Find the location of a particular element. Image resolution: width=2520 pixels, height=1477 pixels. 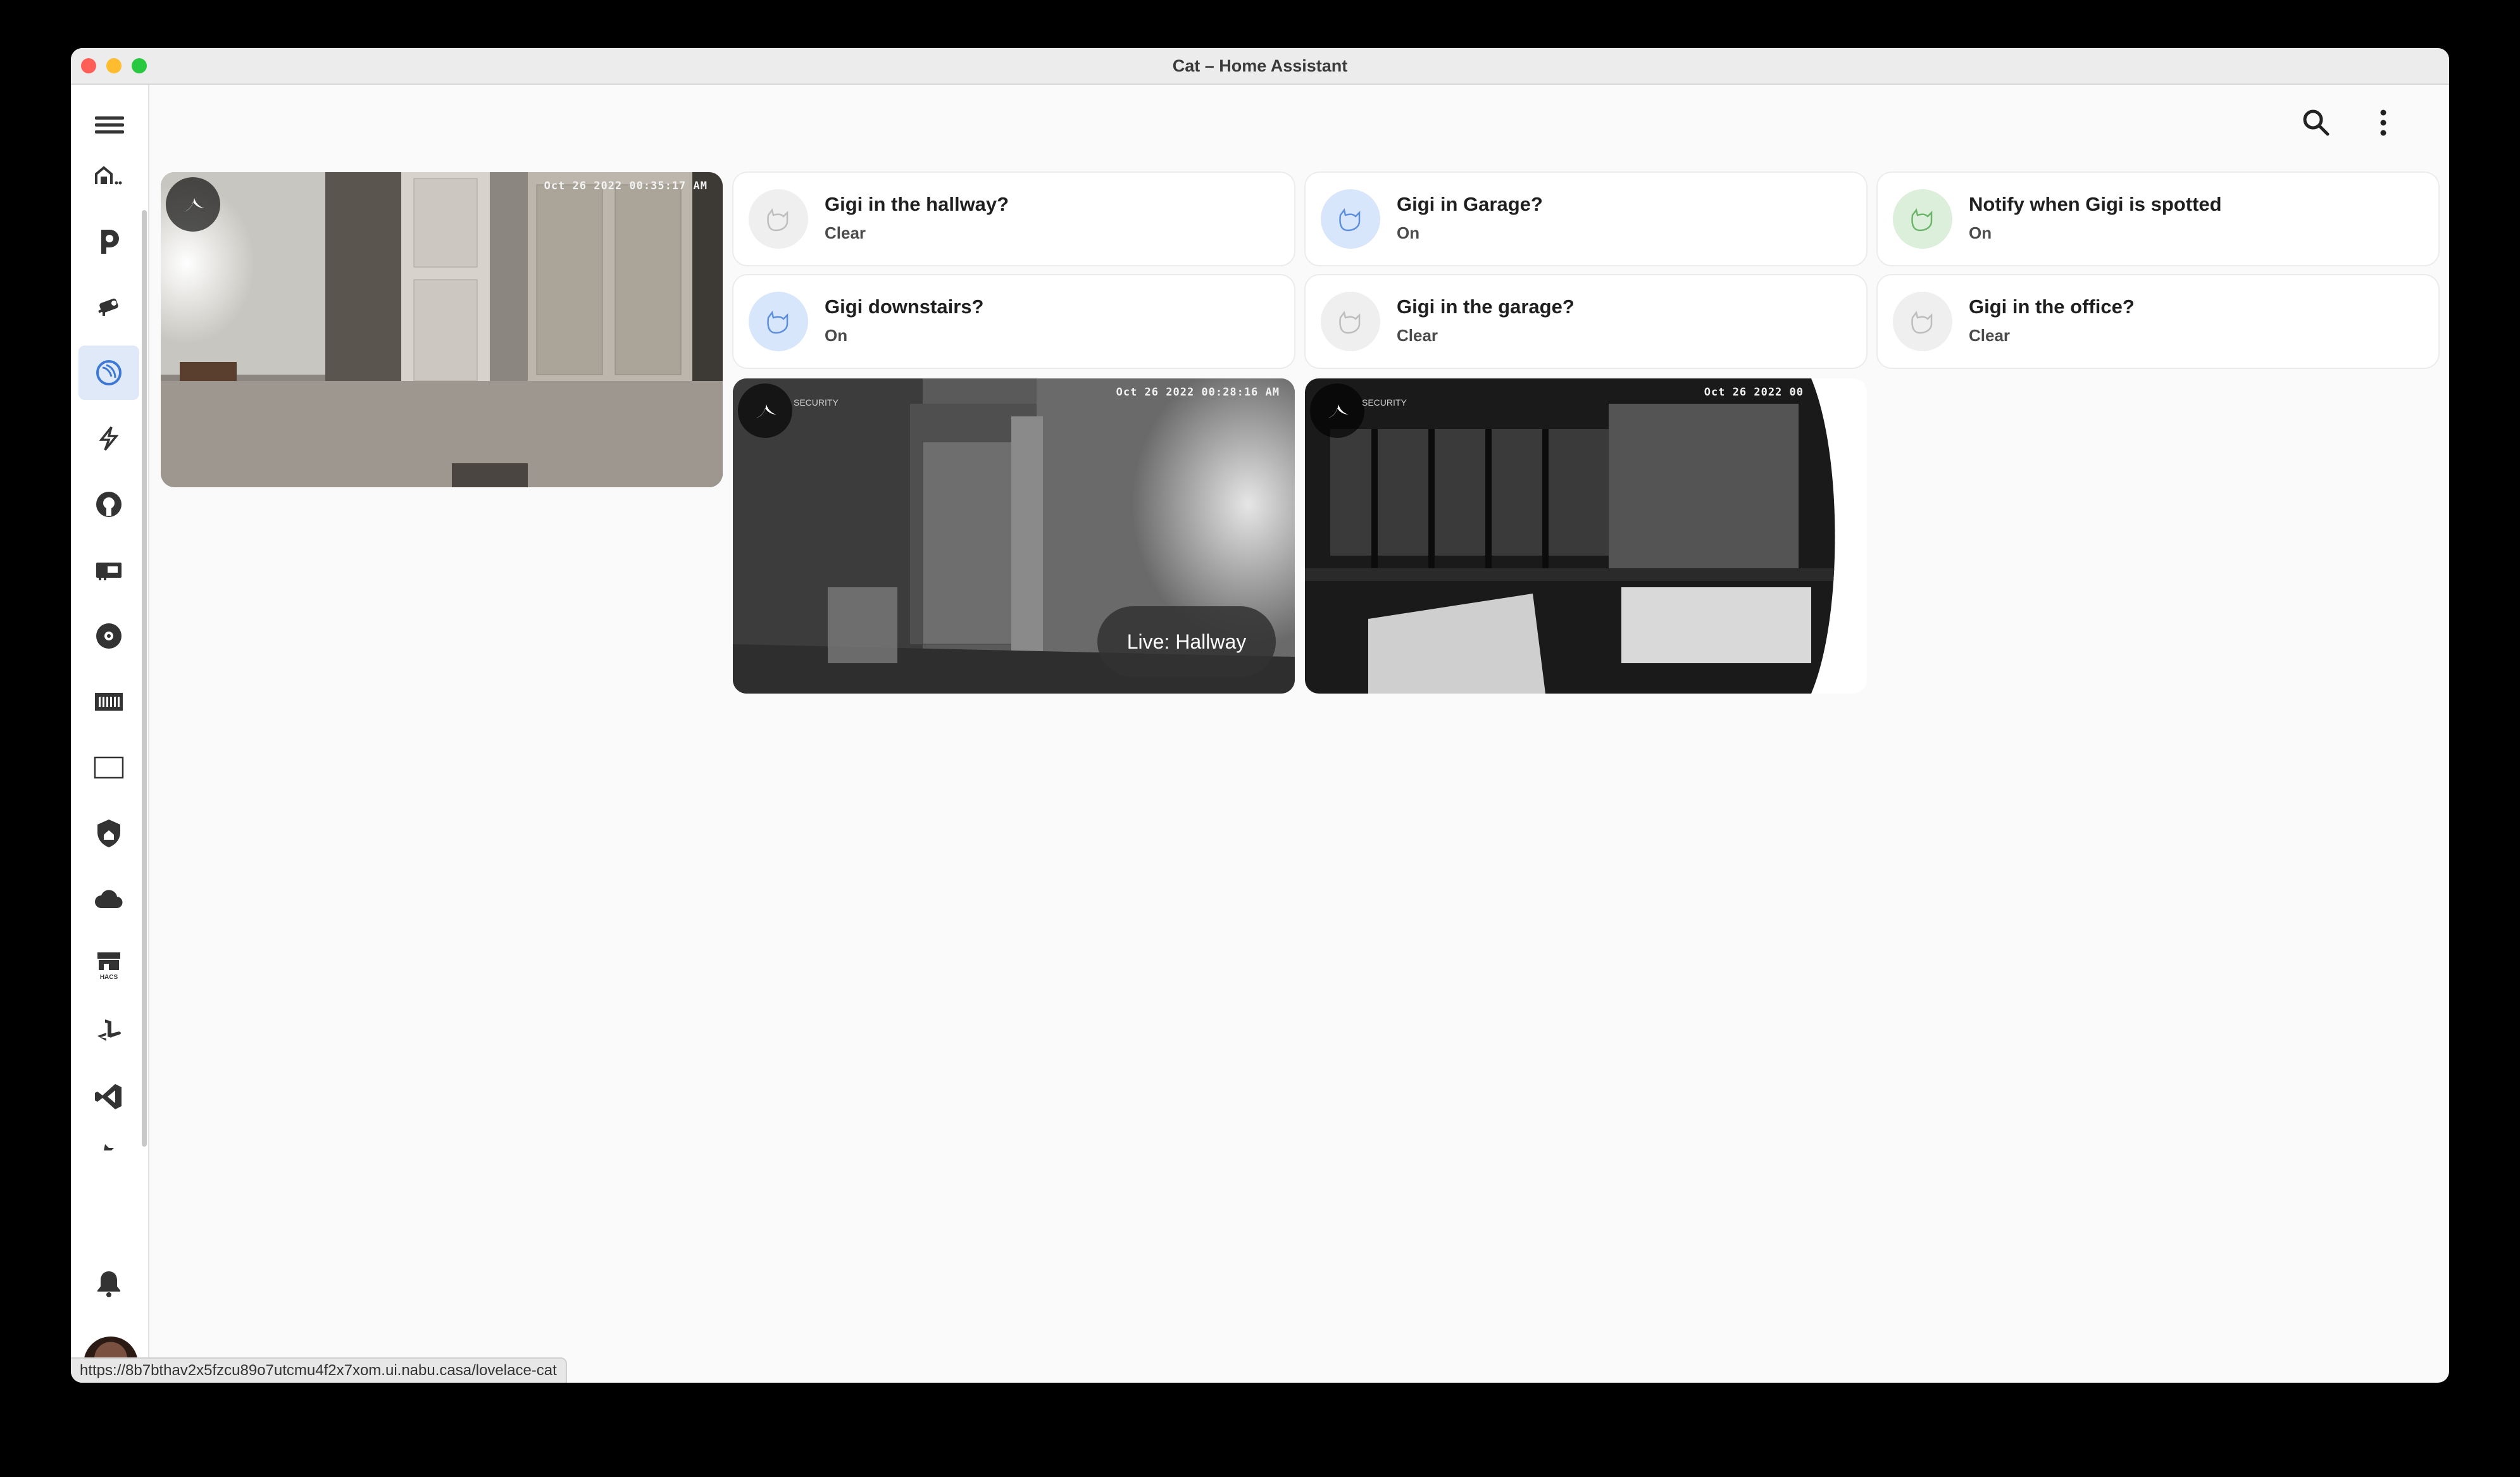

fluid-cat-icon is located at coordinates (109, 373).